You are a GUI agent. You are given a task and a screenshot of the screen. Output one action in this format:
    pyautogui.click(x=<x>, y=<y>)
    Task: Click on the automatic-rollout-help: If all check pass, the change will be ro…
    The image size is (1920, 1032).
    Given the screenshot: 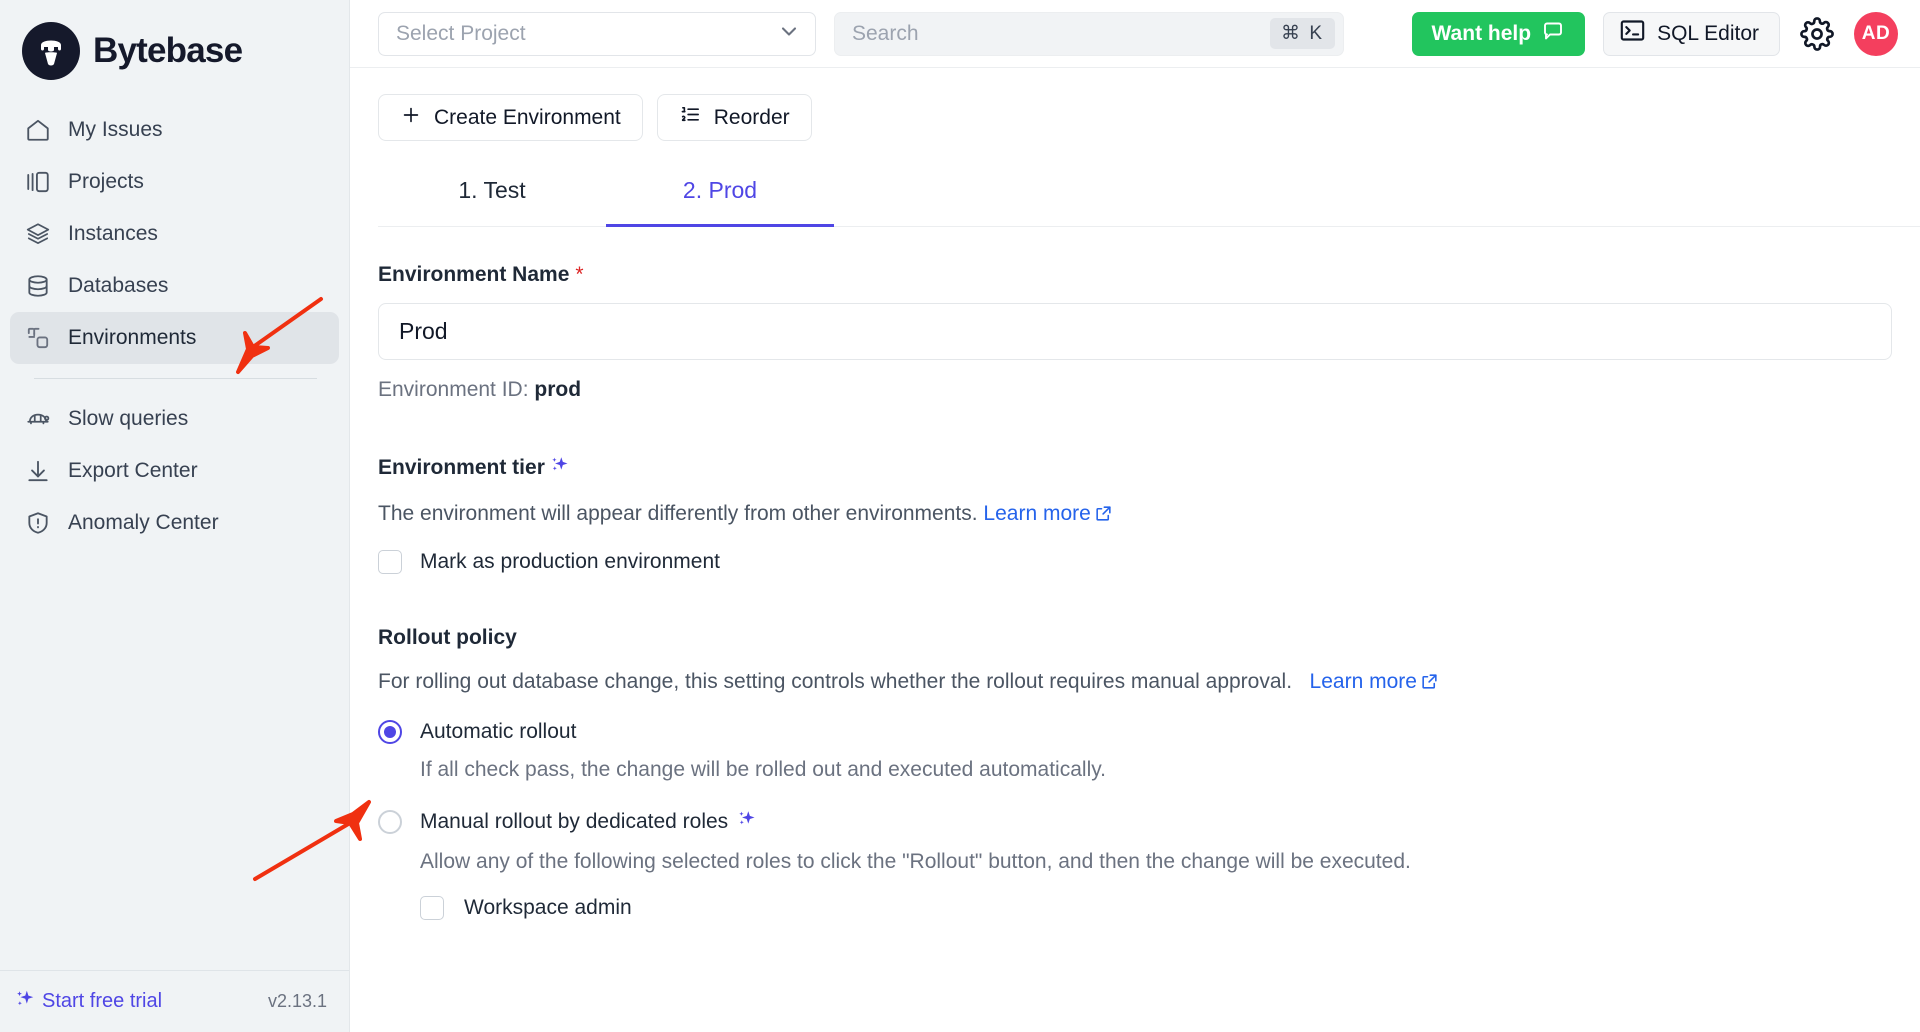 What is the action you would take?
    pyautogui.click(x=763, y=769)
    